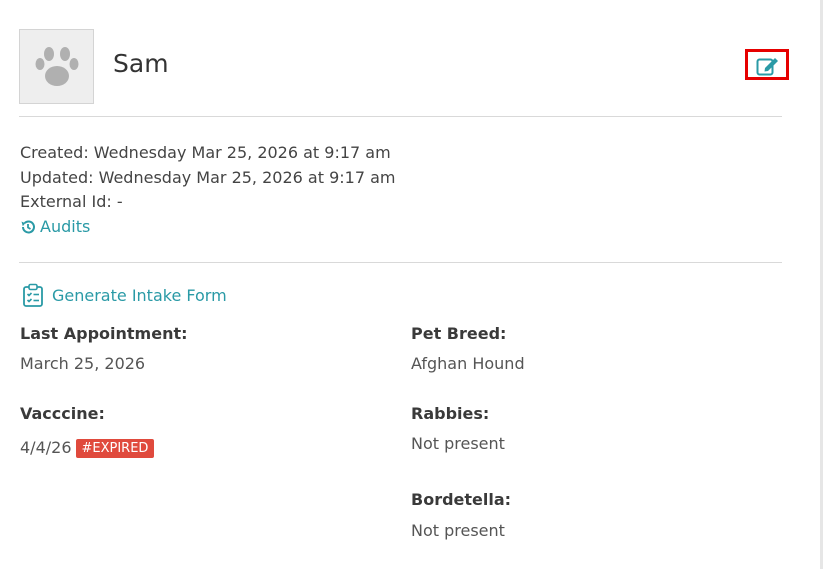 The image size is (823, 569). What do you see at coordinates (468, 363) in the screenshot?
I see `pet-breed-value: Afghan Hound` at bounding box center [468, 363].